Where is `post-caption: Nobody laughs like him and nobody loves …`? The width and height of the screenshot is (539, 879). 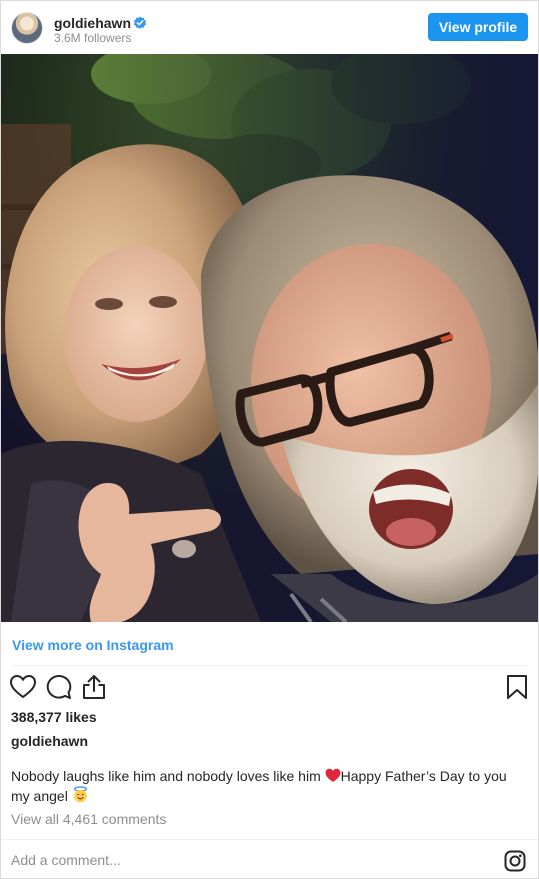 post-caption: Nobody laughs like him and nobody loves … is located at coordinates (268, 786).